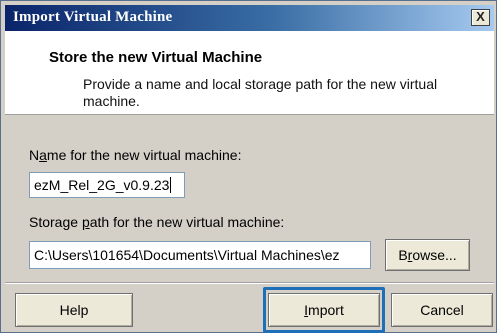 This screenshot has width=499, height=335. Describe the element at coordinates (249, 283) in the screenshot. I see `footer-separator` at that location.